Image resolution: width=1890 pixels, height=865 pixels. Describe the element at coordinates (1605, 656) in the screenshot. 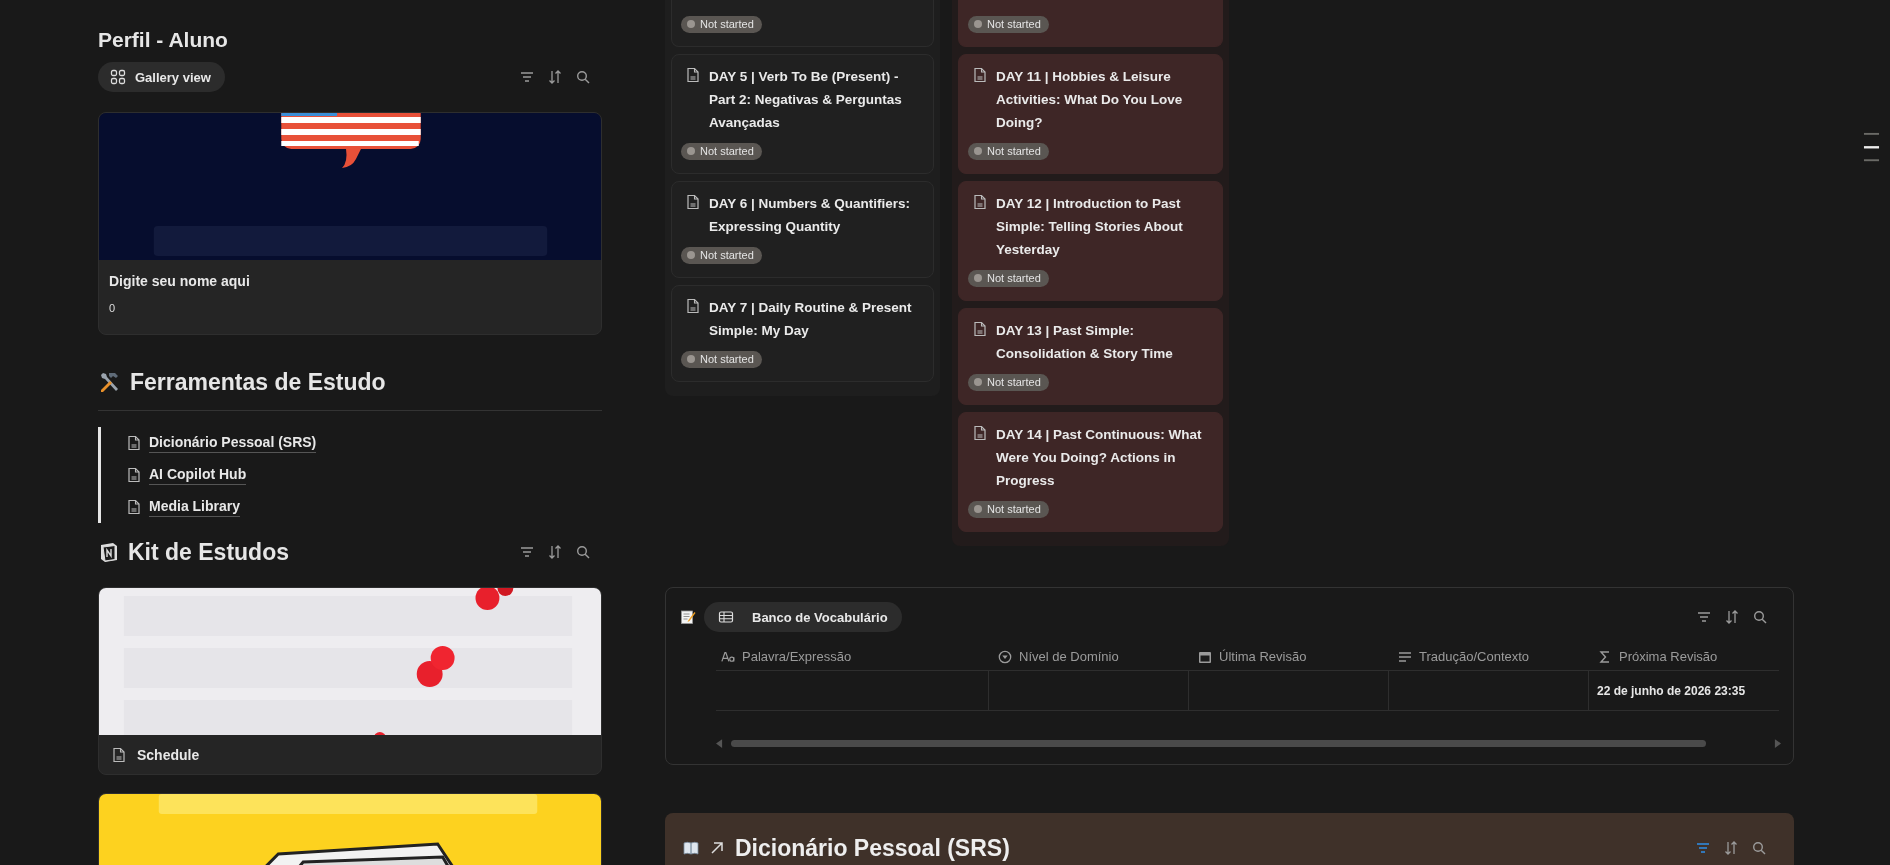

I see `sigma-icon` at that location.